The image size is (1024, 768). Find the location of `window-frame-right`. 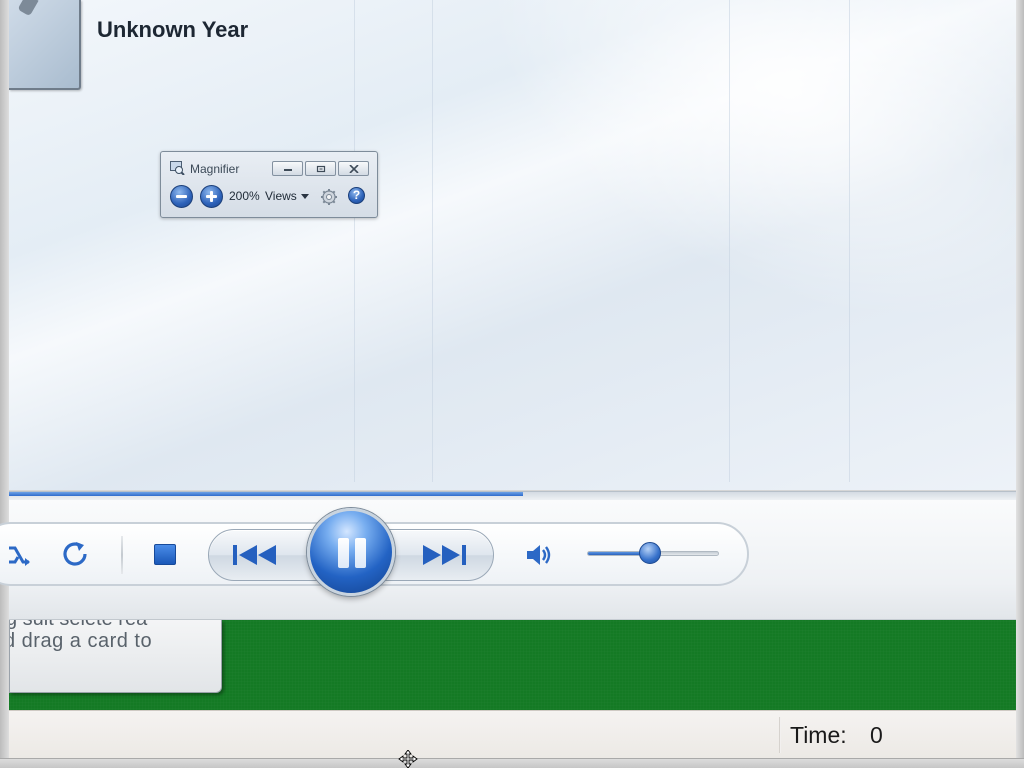

window-frame-right is located at coordinates (1020, 384).